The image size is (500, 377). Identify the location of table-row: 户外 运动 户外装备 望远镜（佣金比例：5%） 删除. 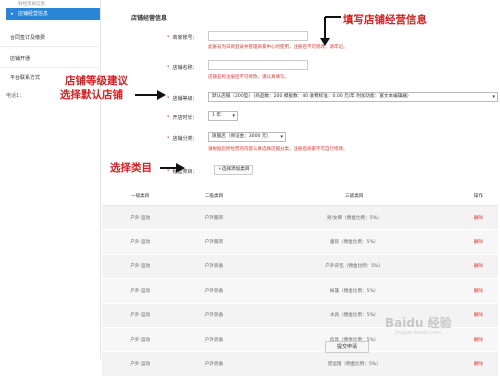
(300, 364).